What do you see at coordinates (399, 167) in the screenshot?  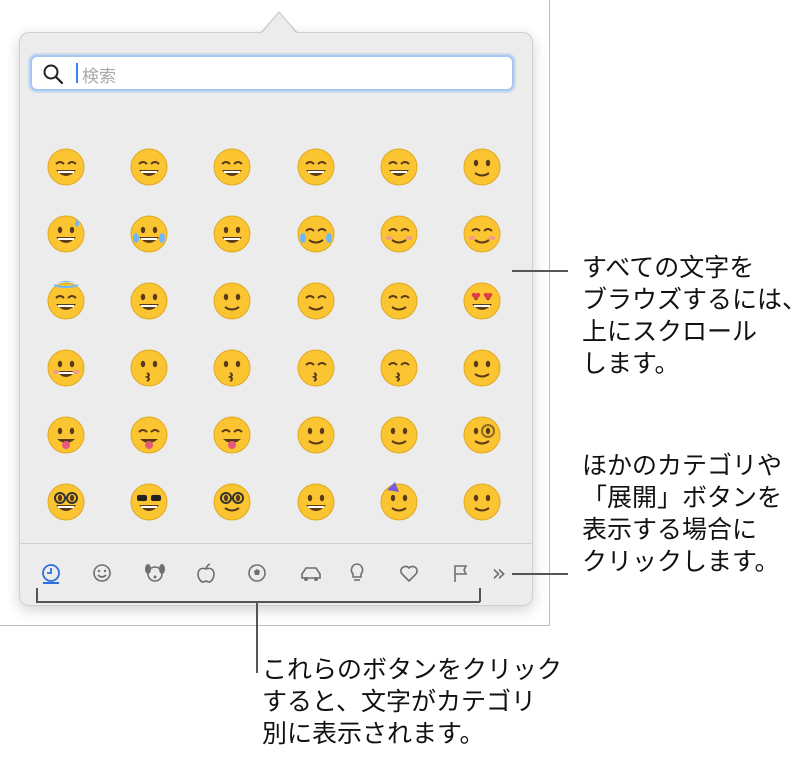 I see `emoji-laughing` at bounding box center [399, 167].